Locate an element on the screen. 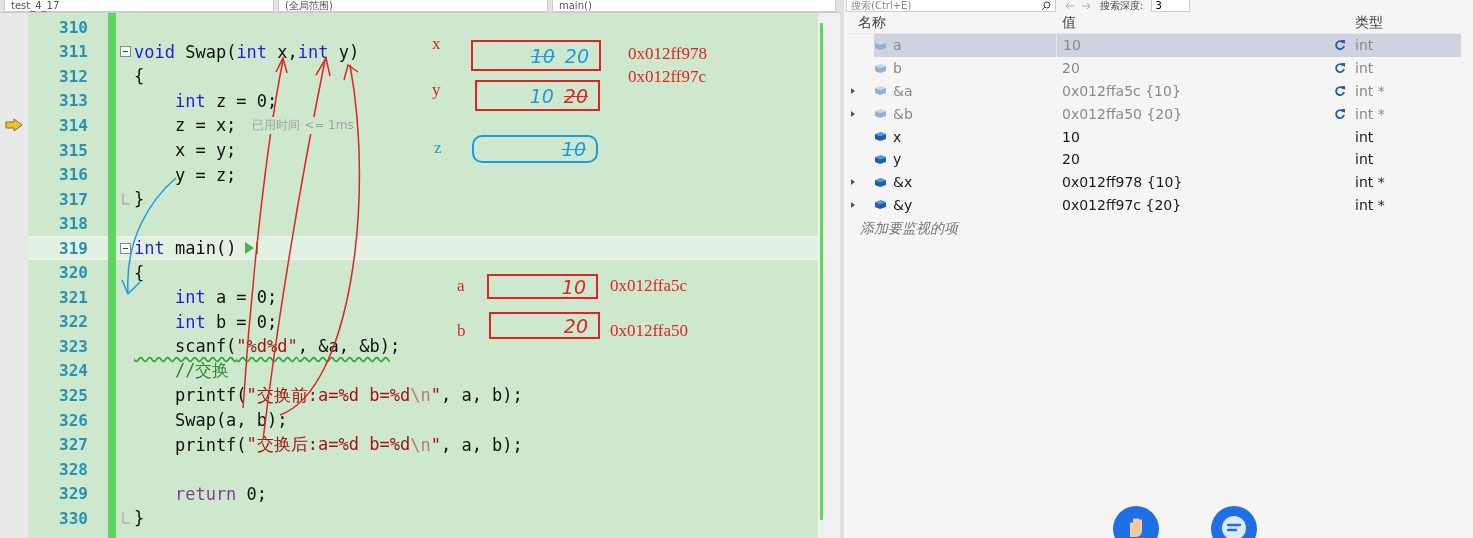  line-number: 328 is located at coordinates (73, 469).